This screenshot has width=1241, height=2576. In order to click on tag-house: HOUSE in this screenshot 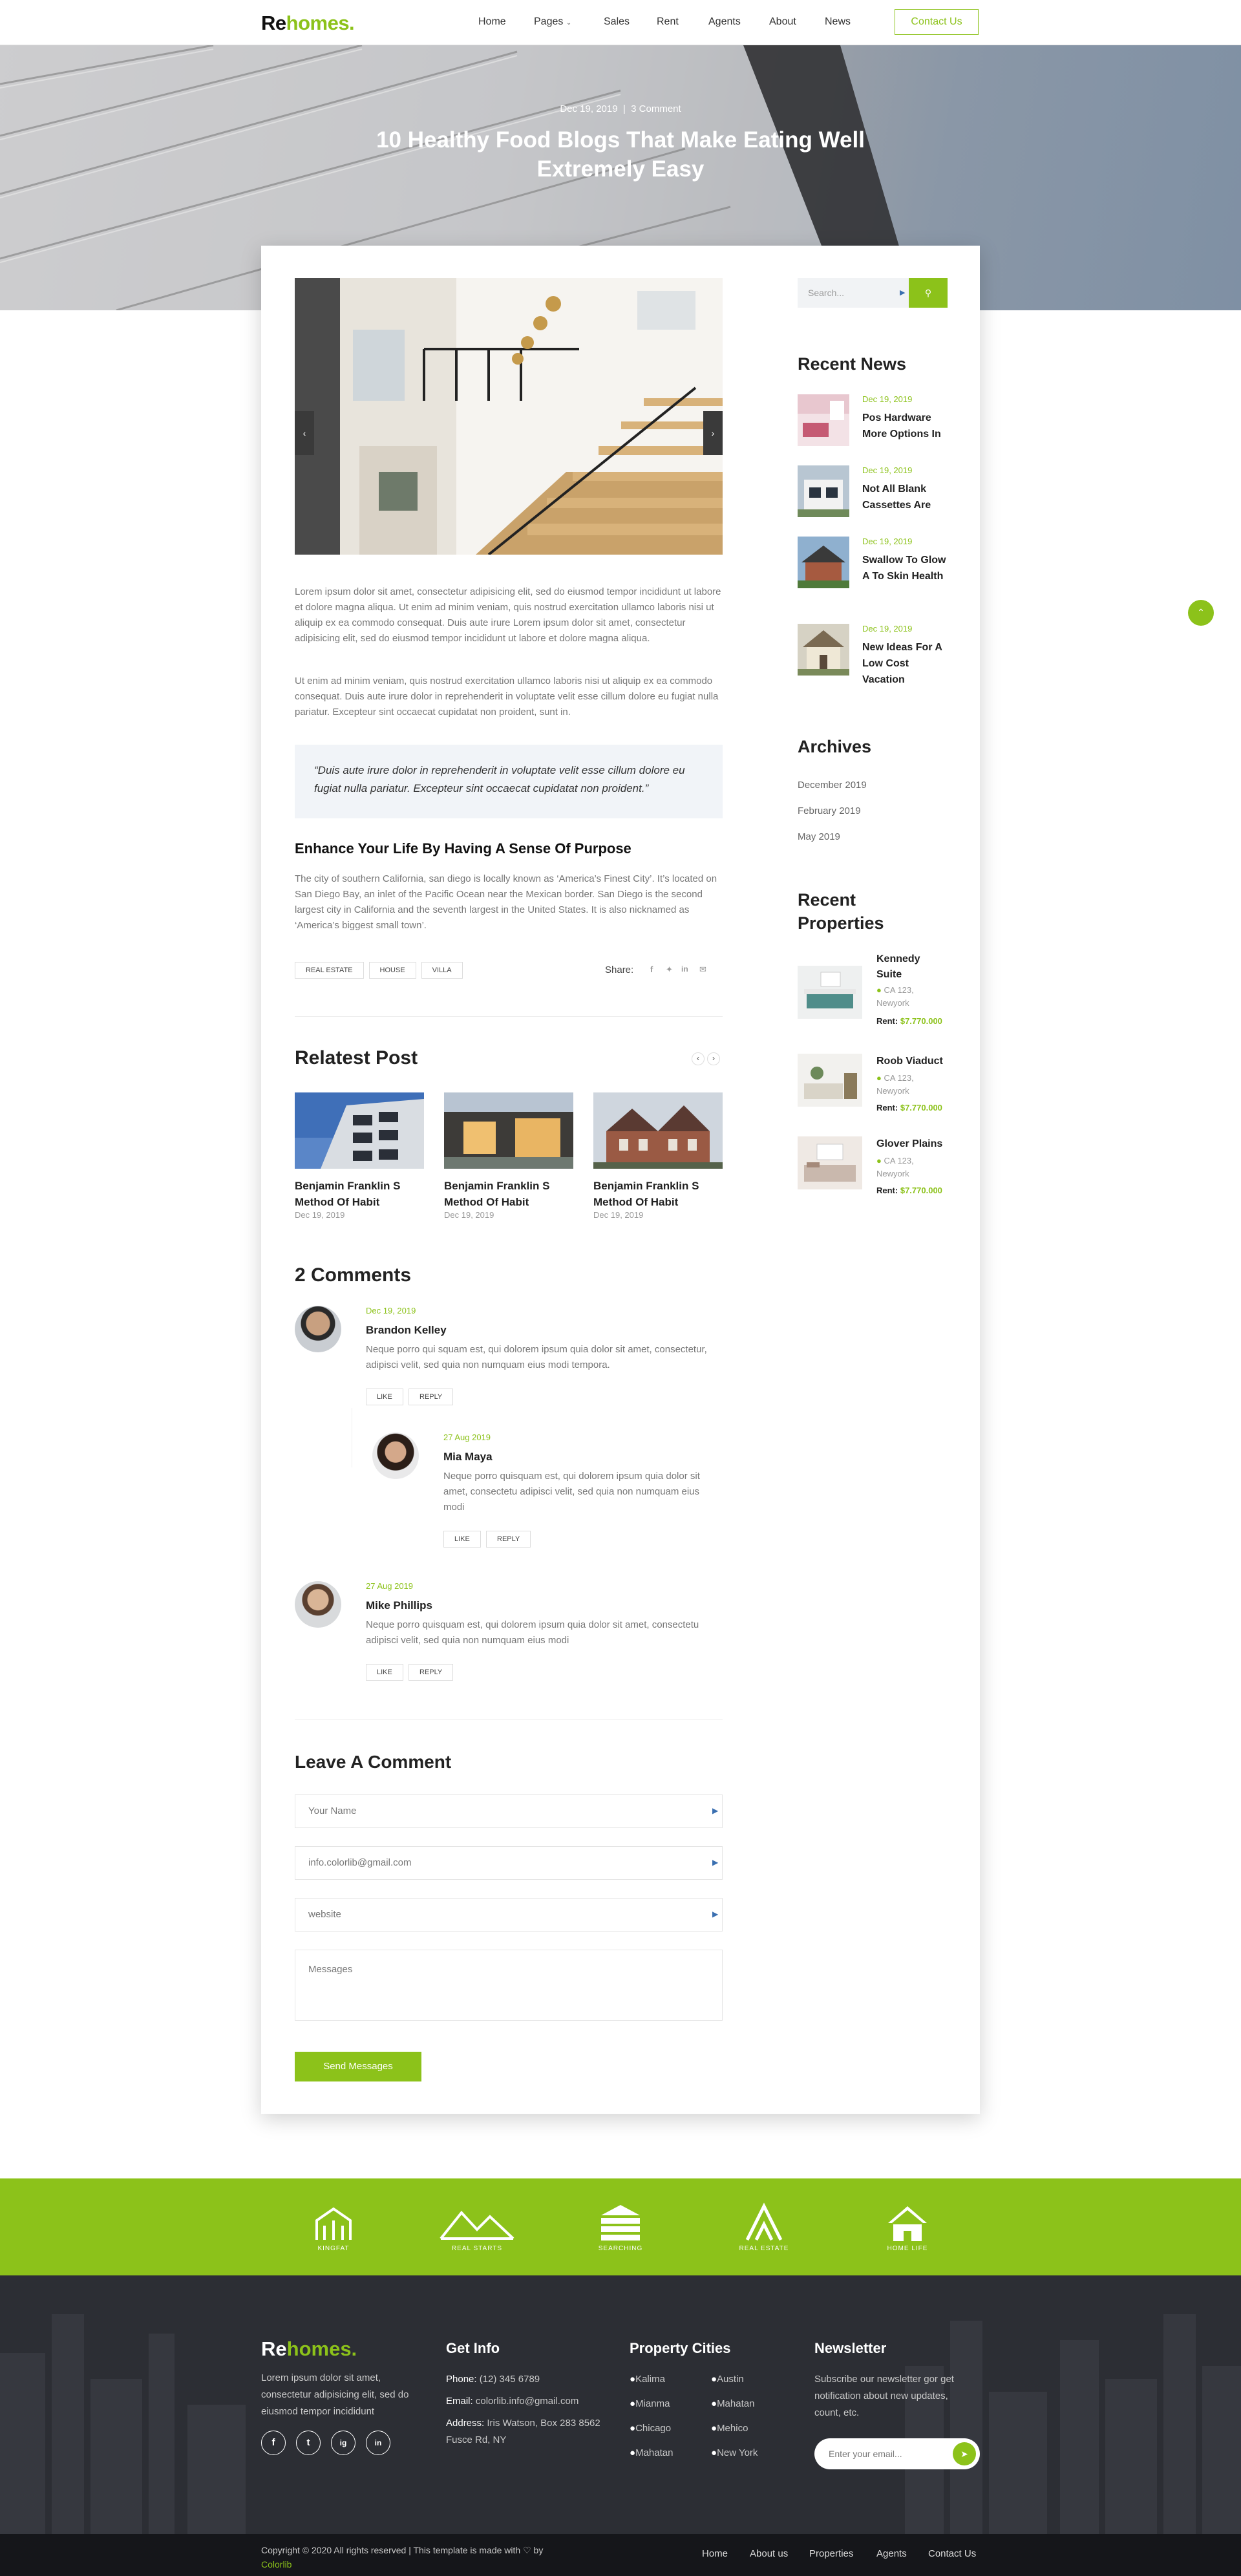, I will do `click(392, 970)`.